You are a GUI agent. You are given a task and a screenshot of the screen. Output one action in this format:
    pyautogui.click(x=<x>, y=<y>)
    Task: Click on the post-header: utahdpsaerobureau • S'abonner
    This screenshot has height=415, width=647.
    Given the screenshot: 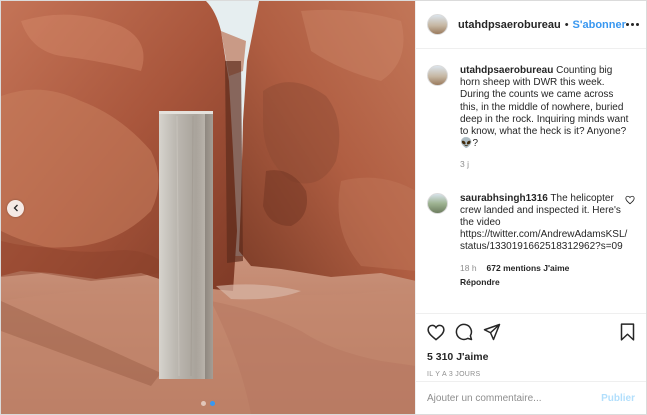 What is the action you would take?
    pyautogui.click(x=531, y=25)
    